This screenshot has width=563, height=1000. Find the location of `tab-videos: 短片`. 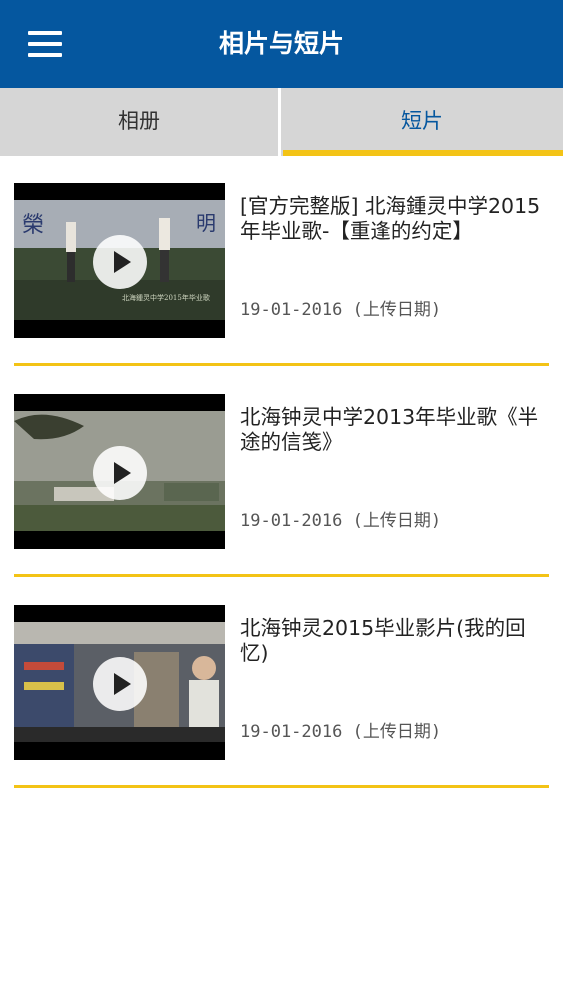

tab-videos: 短片 is located at coordinates (422, 122).